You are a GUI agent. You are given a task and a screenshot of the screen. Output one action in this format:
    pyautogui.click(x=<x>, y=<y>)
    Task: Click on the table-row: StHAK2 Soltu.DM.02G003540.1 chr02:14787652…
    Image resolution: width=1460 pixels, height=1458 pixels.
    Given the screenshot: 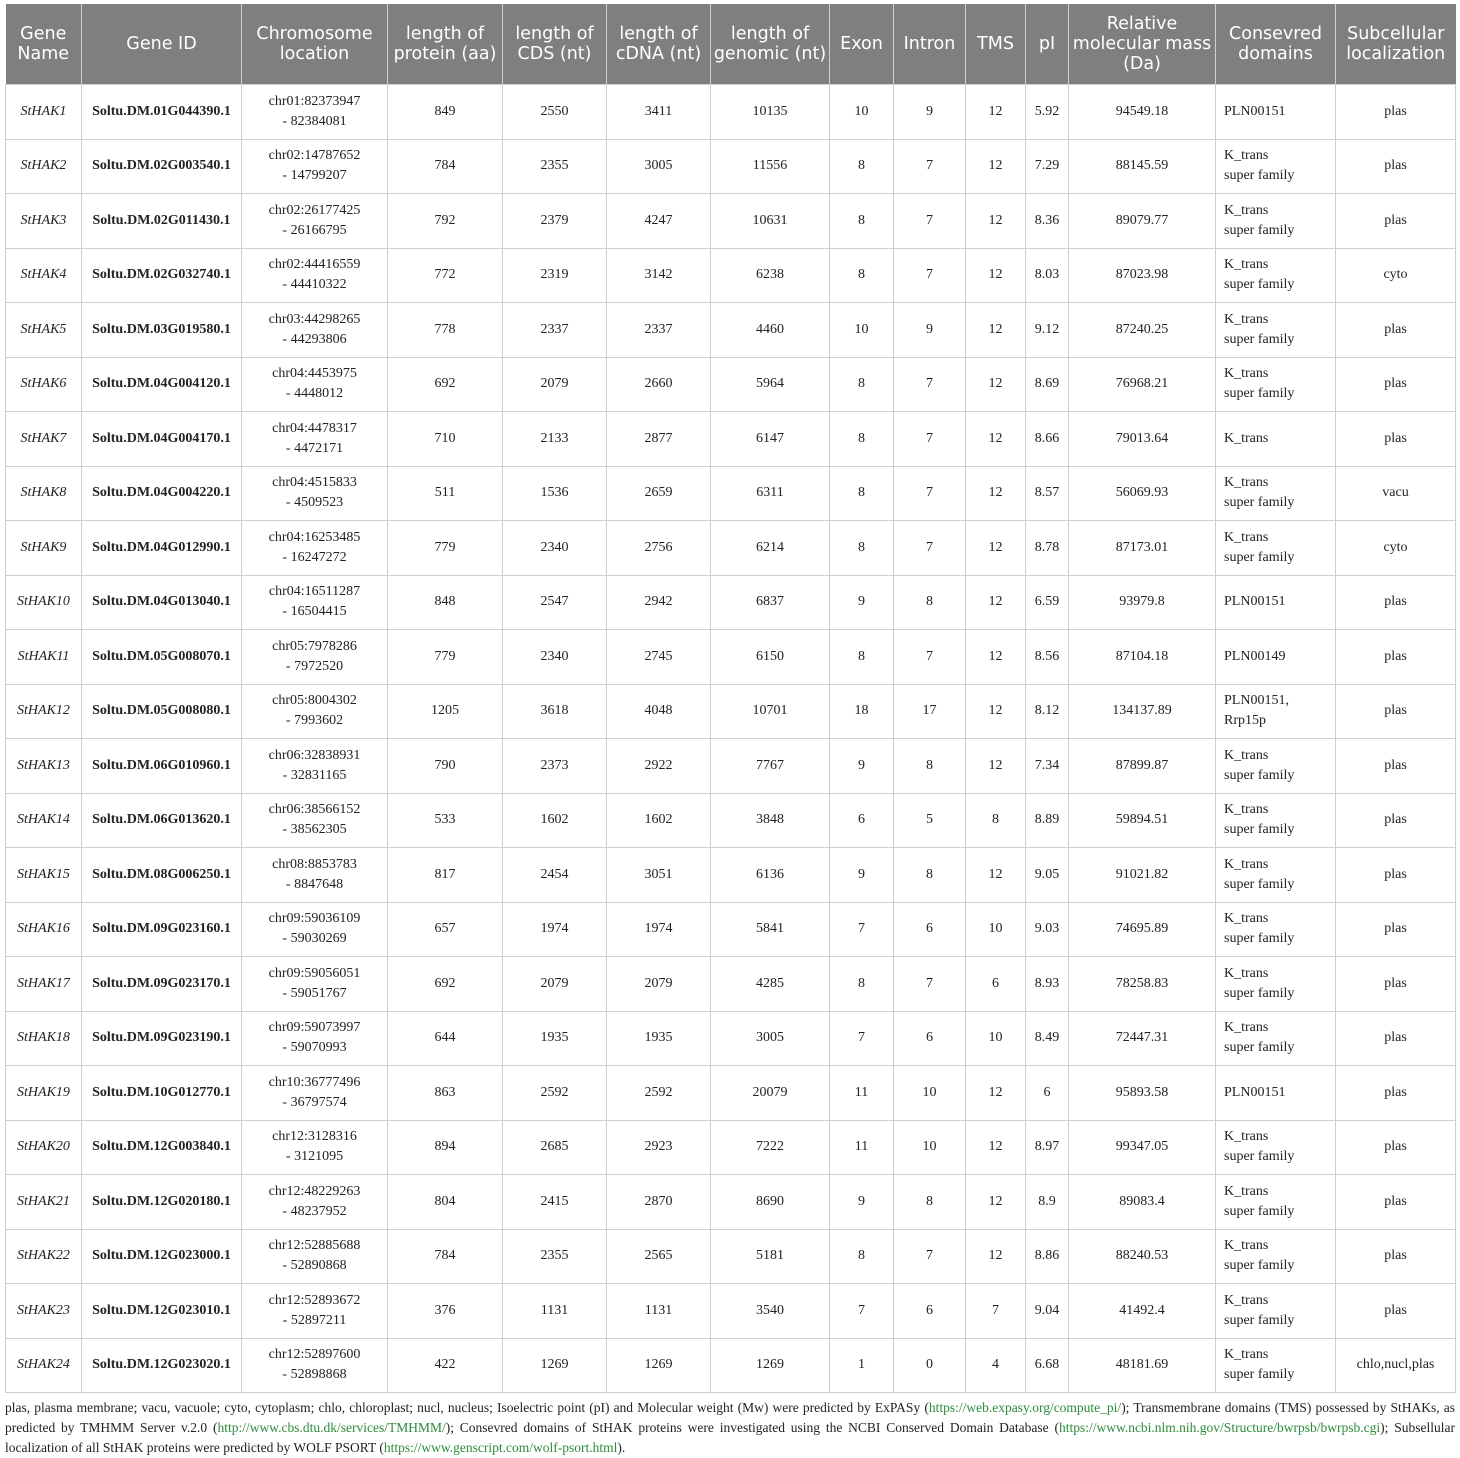 What is the action you would take?
    pyautogui.click(x=730, y=166)
    